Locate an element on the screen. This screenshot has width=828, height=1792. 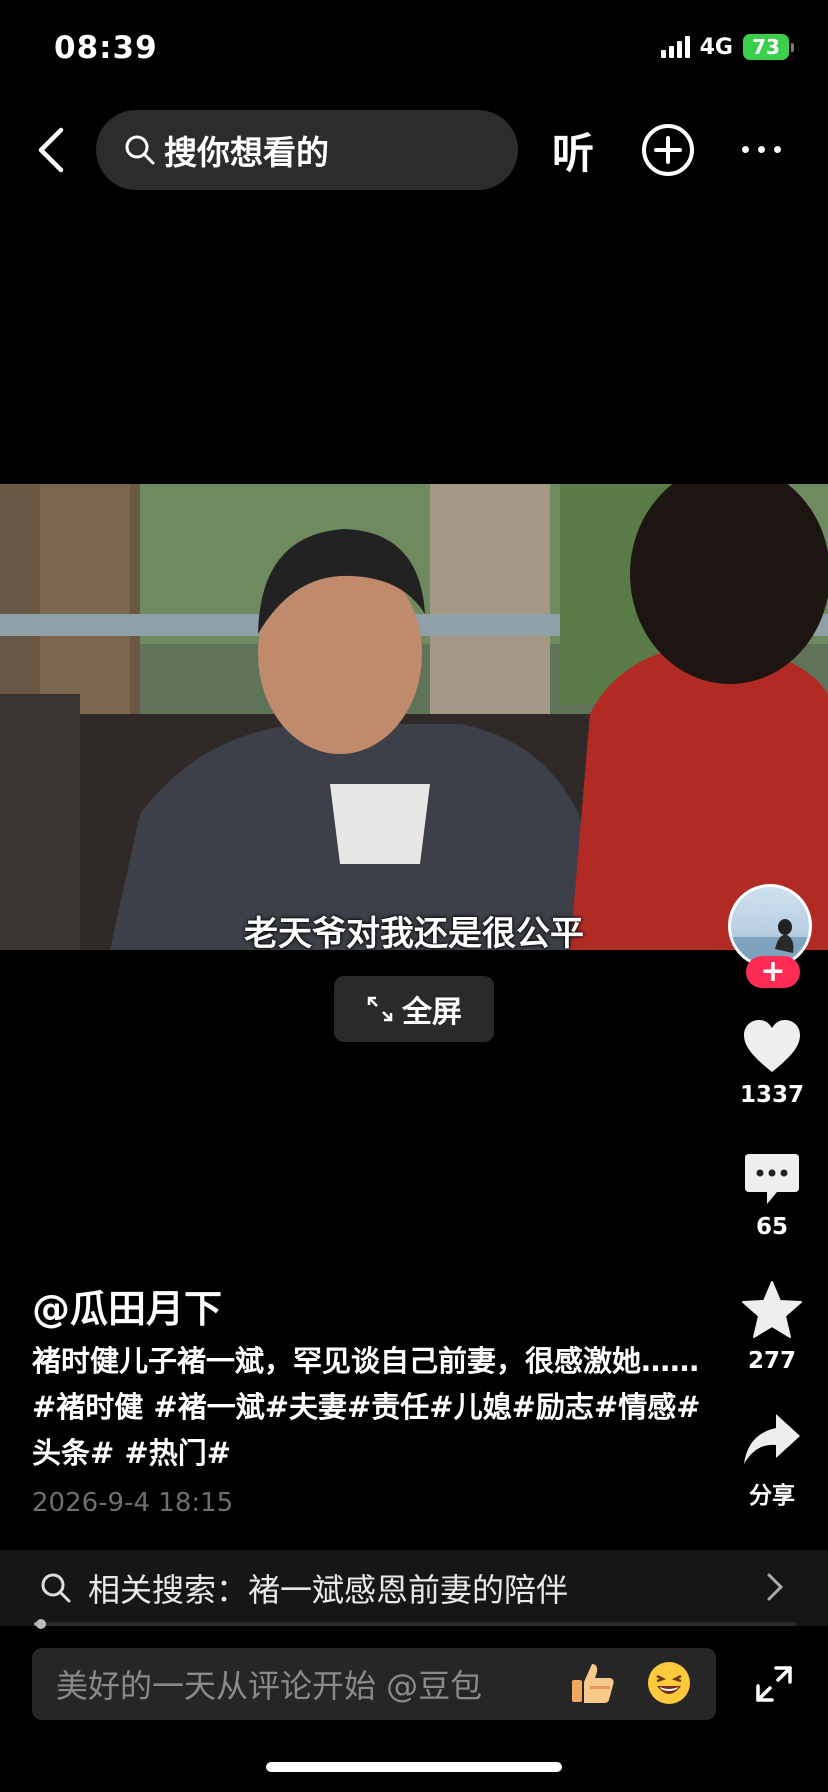
add-button is located at coordinates (668, 150).